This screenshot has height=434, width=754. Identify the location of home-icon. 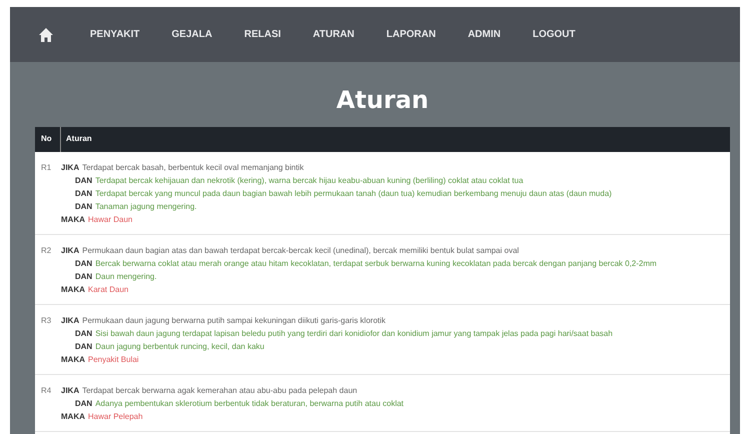
(46, 34).